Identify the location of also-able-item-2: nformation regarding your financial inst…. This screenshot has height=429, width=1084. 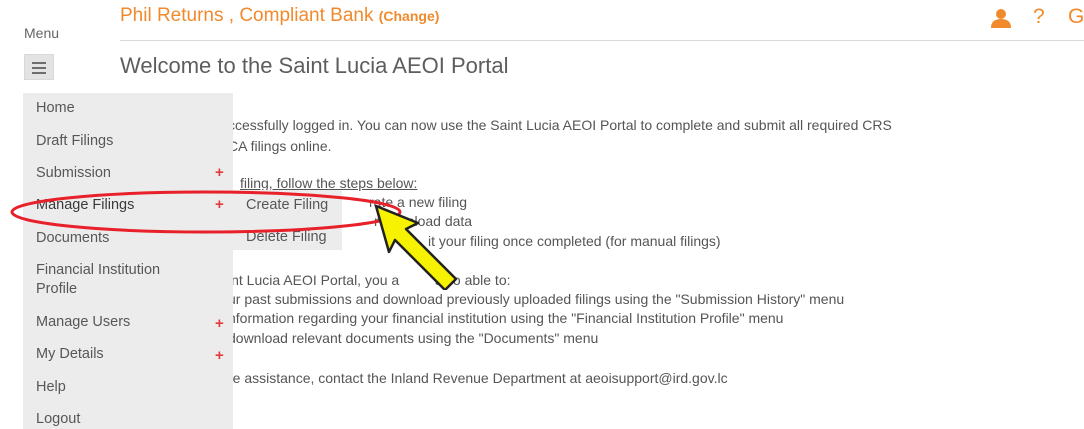
(506, 318).